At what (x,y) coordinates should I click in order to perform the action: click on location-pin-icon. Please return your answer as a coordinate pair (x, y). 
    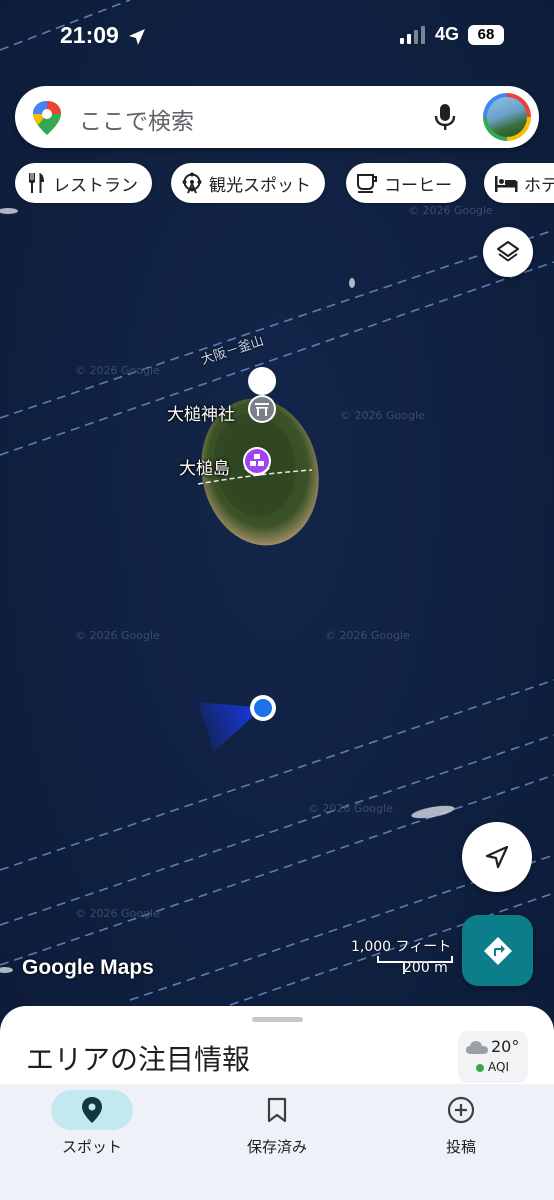
    Looking at the image, I should click on (92, 1110).